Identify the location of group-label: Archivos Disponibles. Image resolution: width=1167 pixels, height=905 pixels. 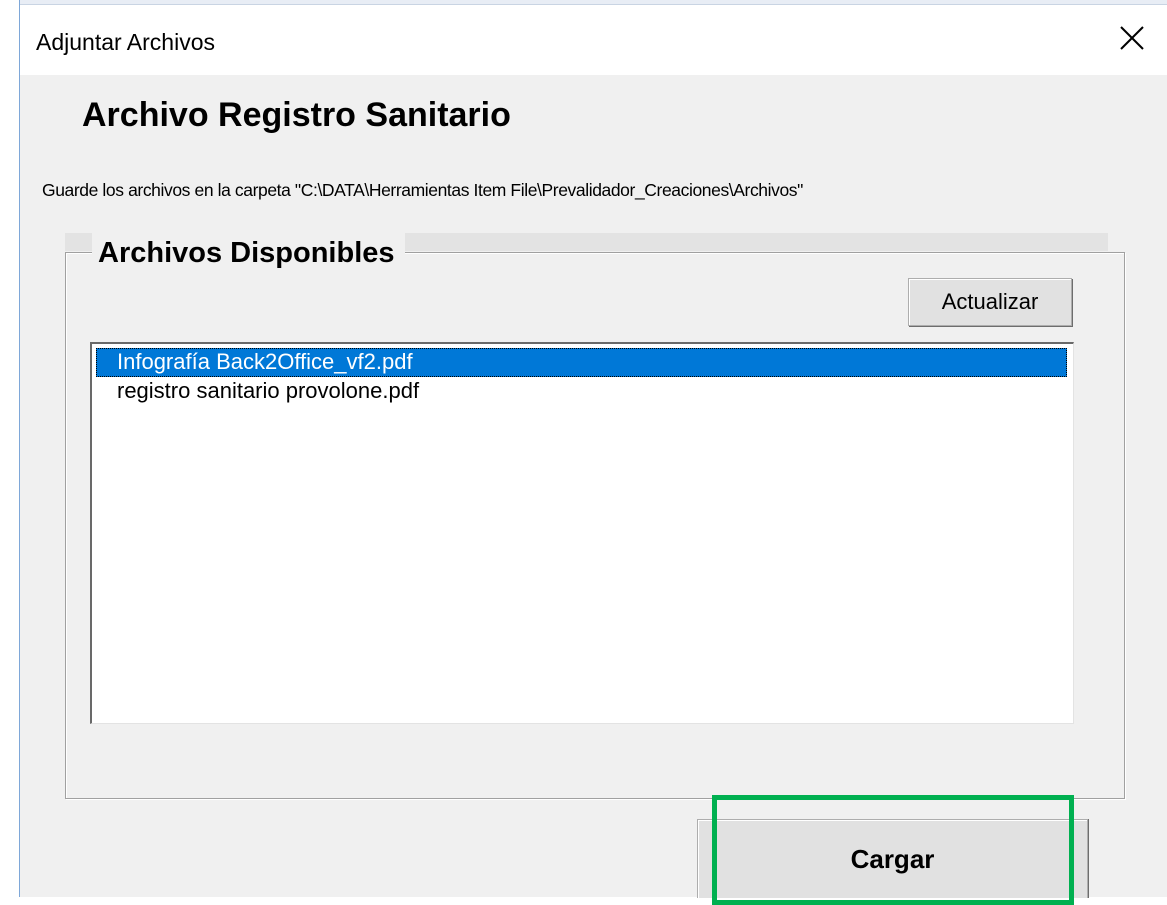
(248, 253).